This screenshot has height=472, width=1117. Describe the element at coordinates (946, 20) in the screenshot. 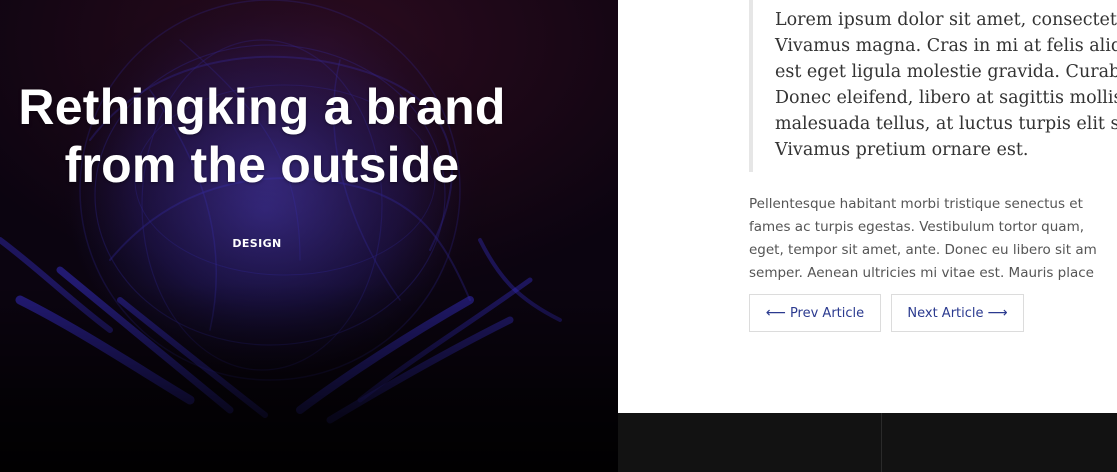

I see `quote-line: Lorem ipsum dolor sit amet, consectetu` at that location.